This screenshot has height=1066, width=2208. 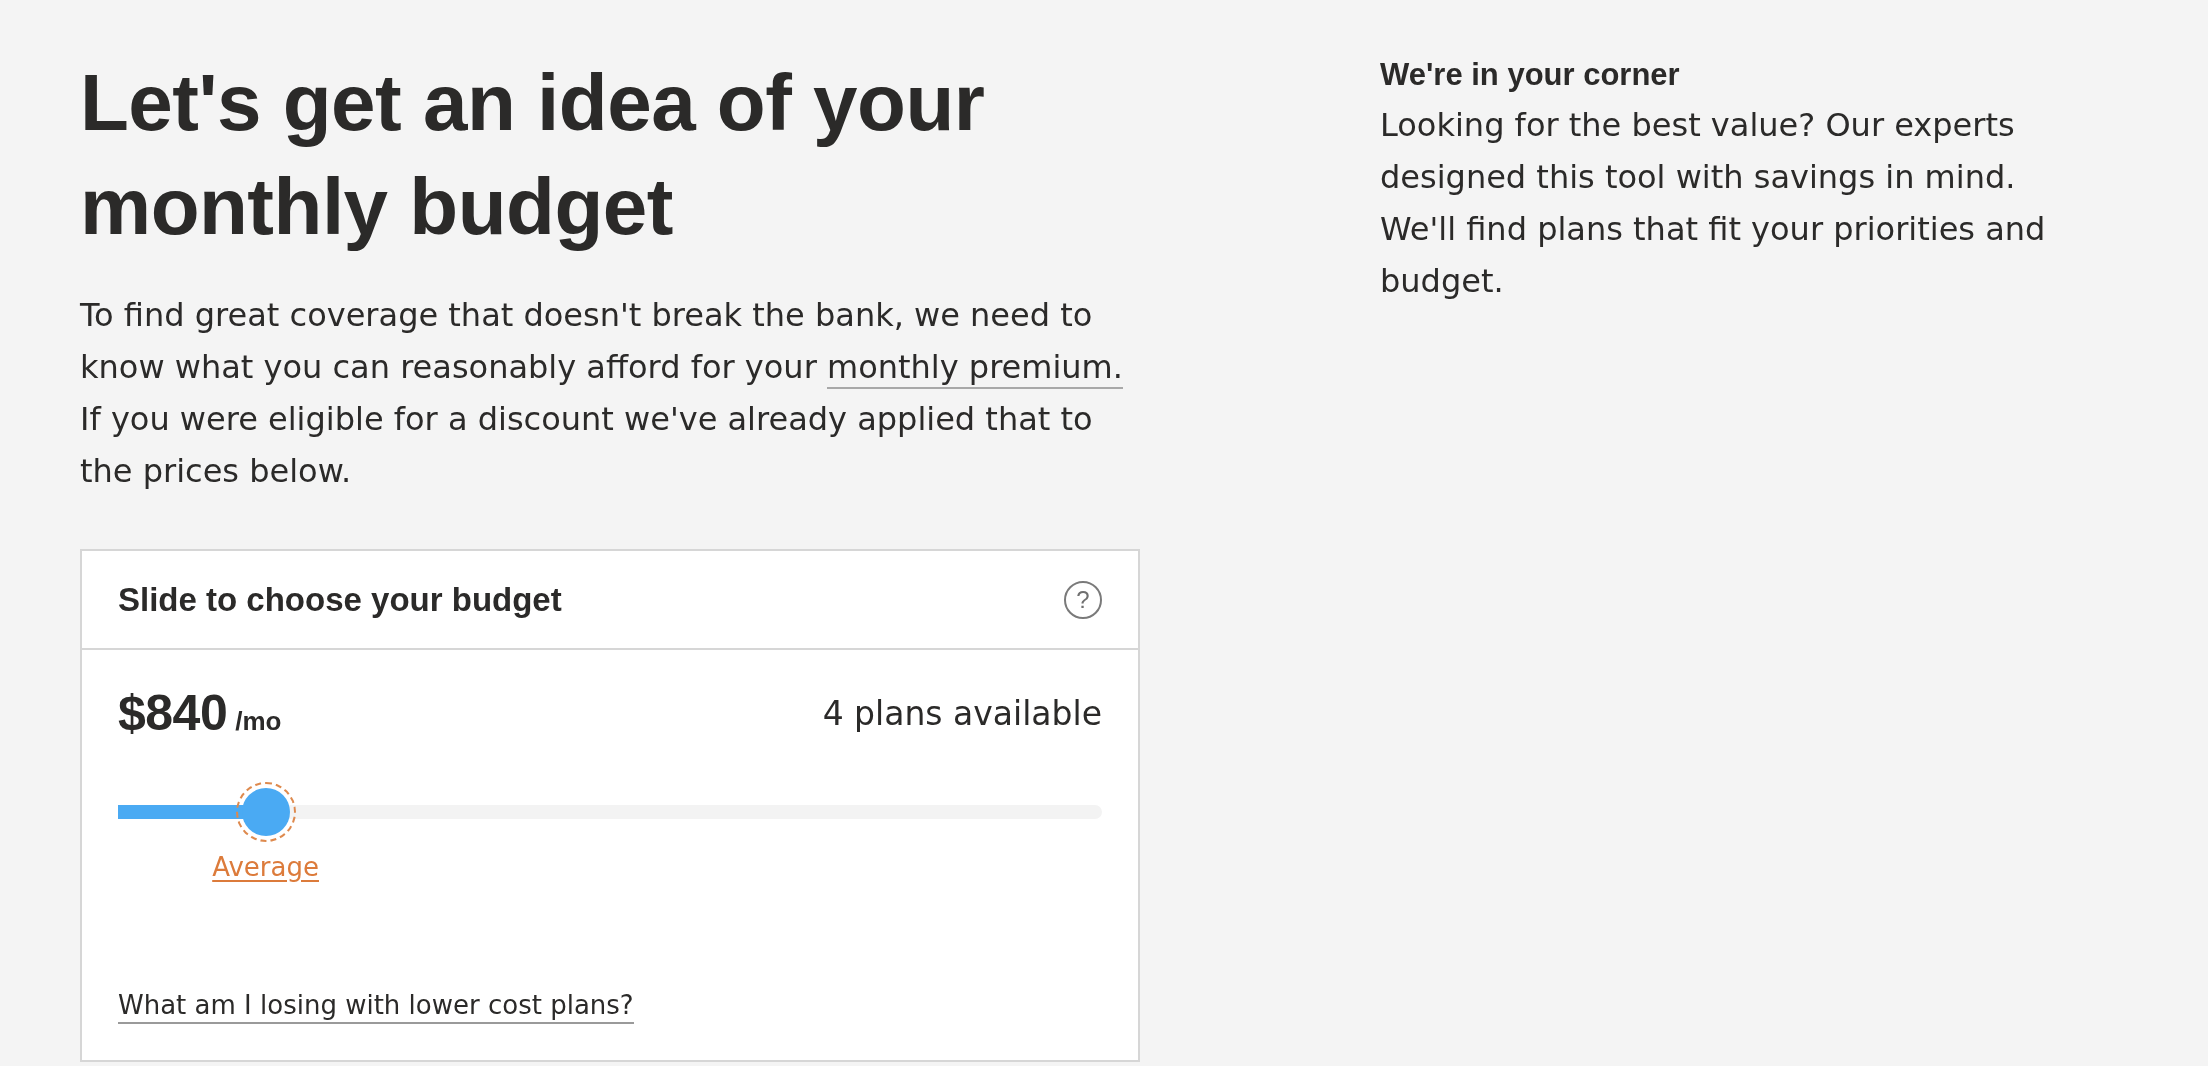 I want to click on page-heading: Let's get an idea of your monthly budget, so click(x=533, y=155).